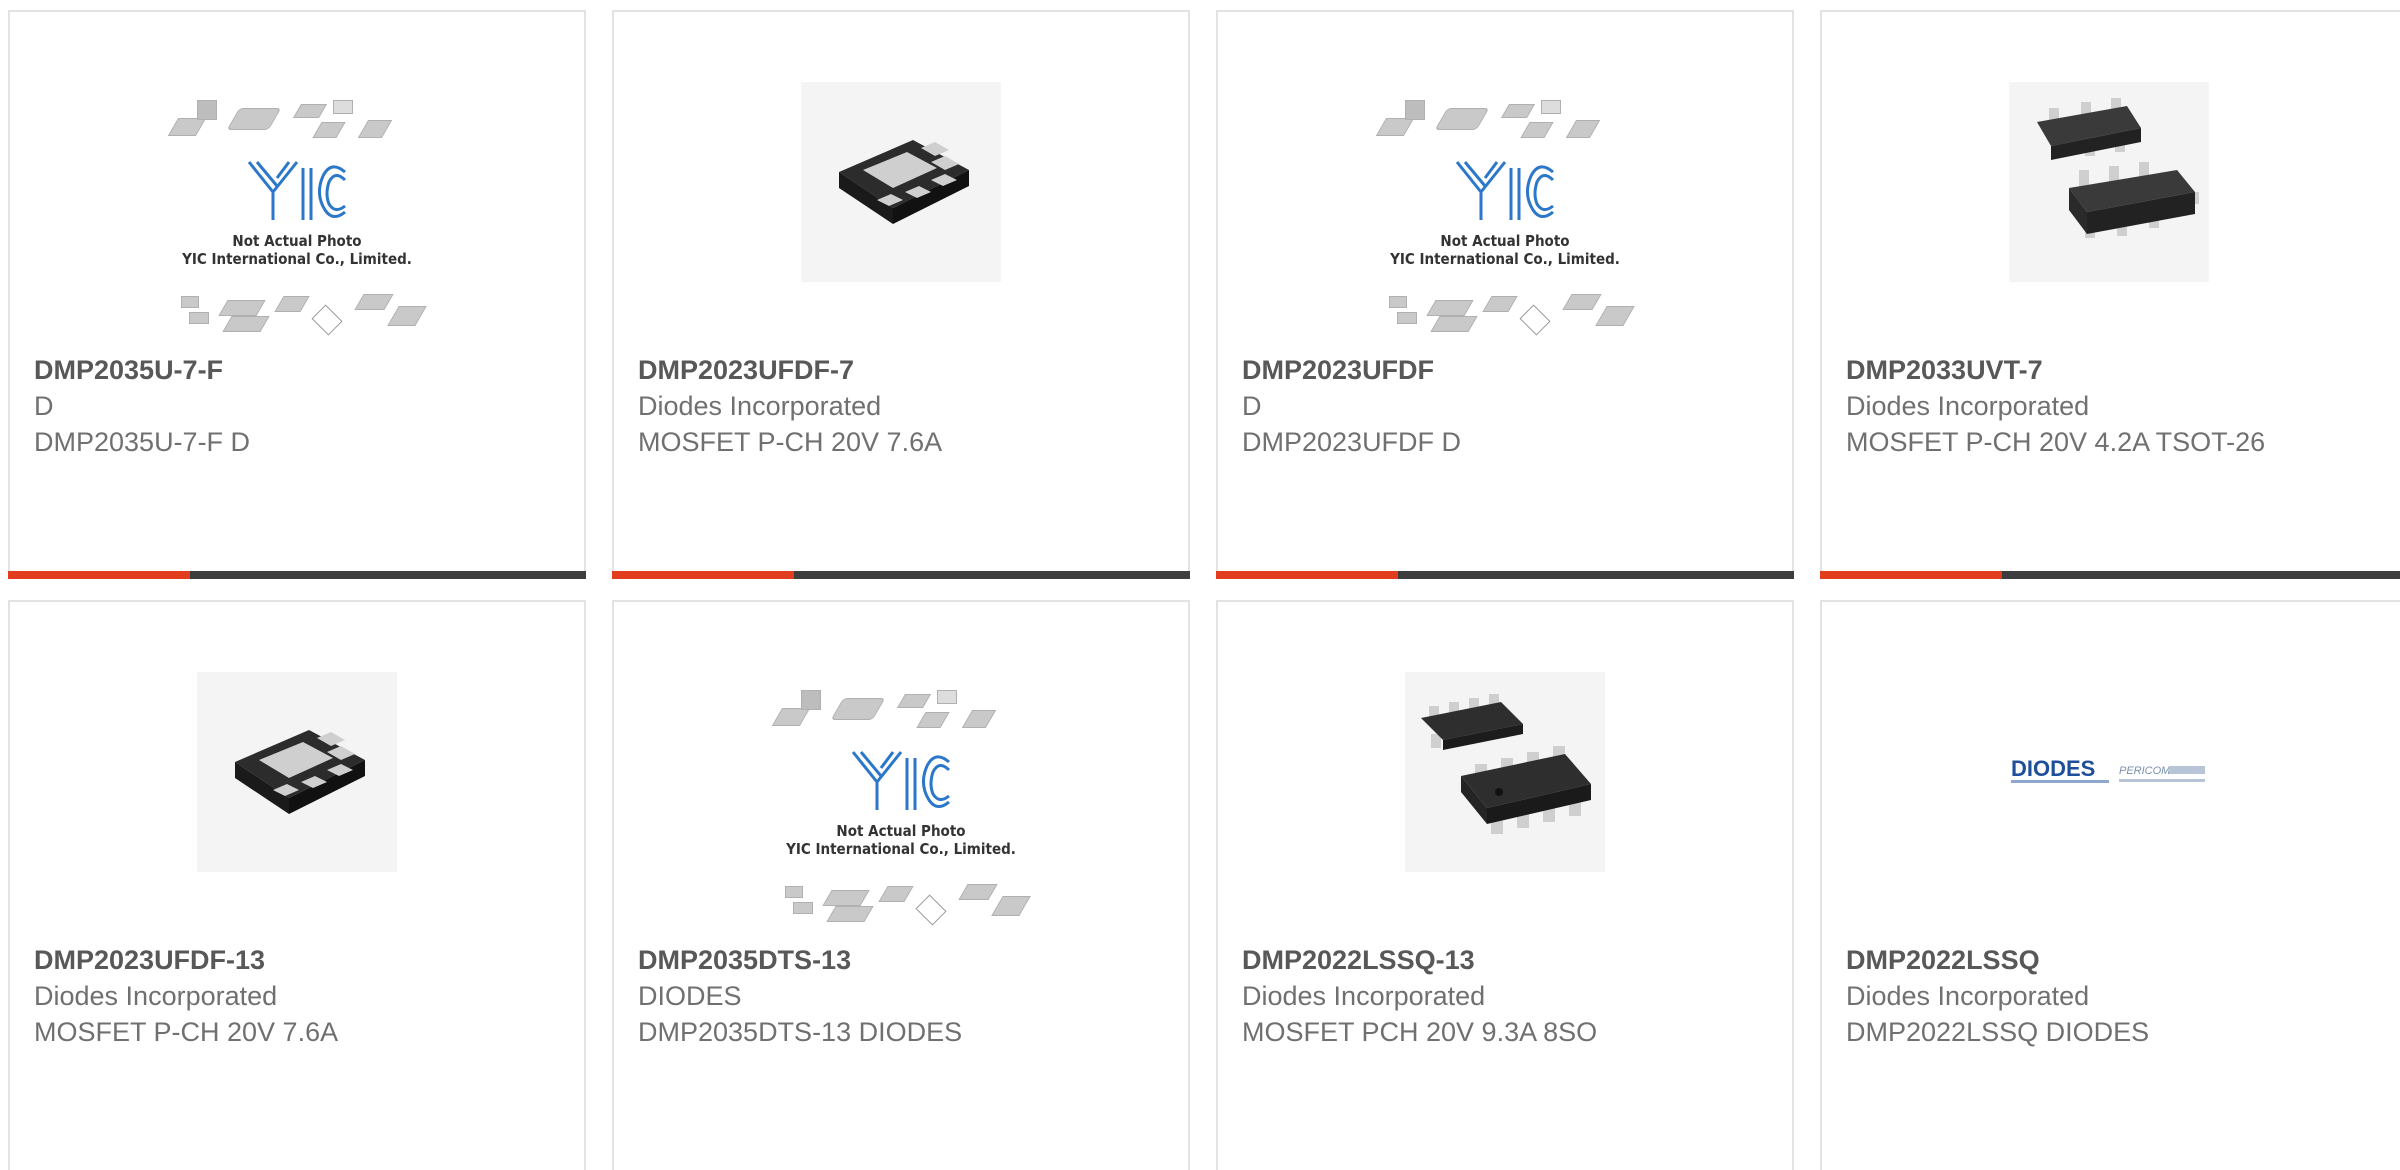 This screenshot has width=2400, height=1170. What do you see at coordinates (297, 370) in the screenshot?
I see `product-part-number: DMP2035U-7-F` at bounding box center [297, 370].